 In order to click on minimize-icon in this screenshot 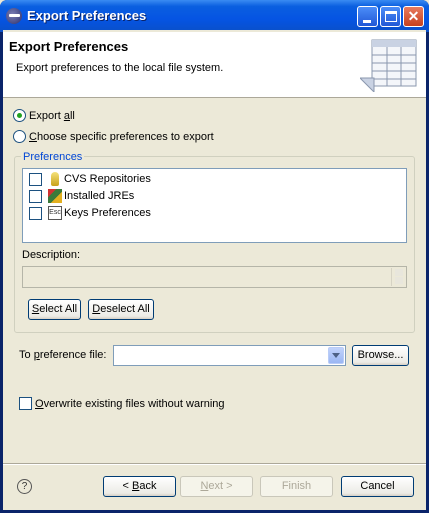, I will do `click(367, 21)`.